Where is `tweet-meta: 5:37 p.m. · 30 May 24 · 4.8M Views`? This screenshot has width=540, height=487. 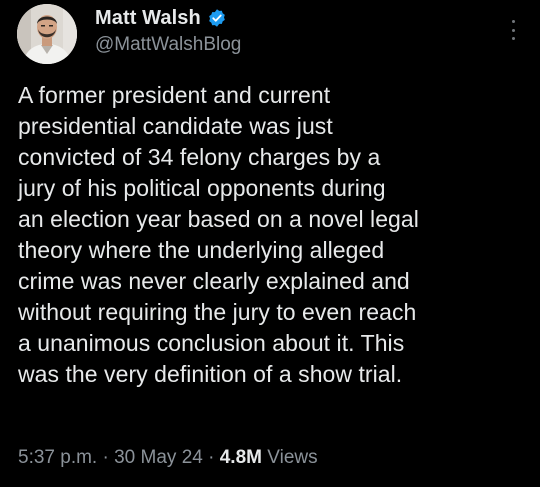
tweet-meta: 5:37 p.m. · 30 May 24 · 4.8M Views is located at coordinates (168, 458).